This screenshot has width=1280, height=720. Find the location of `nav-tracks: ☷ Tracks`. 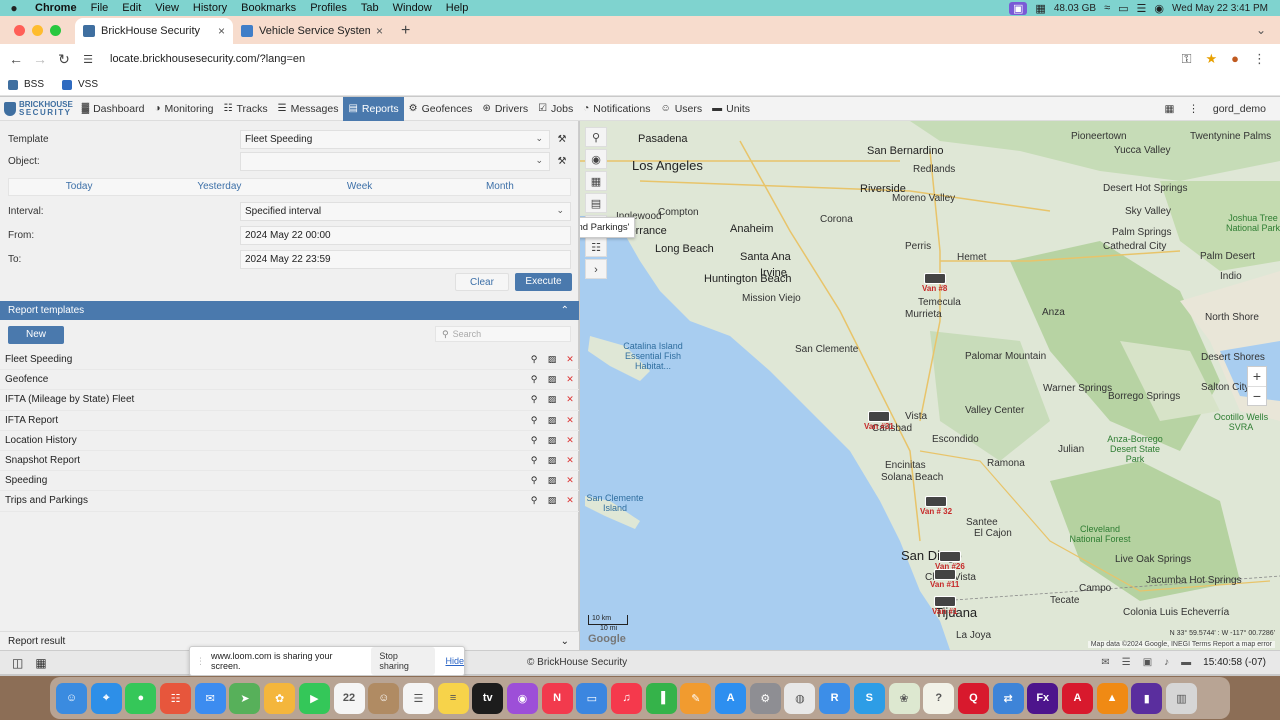

nav-tracks: ☷ Tracks is located at coordinates (246, 109).